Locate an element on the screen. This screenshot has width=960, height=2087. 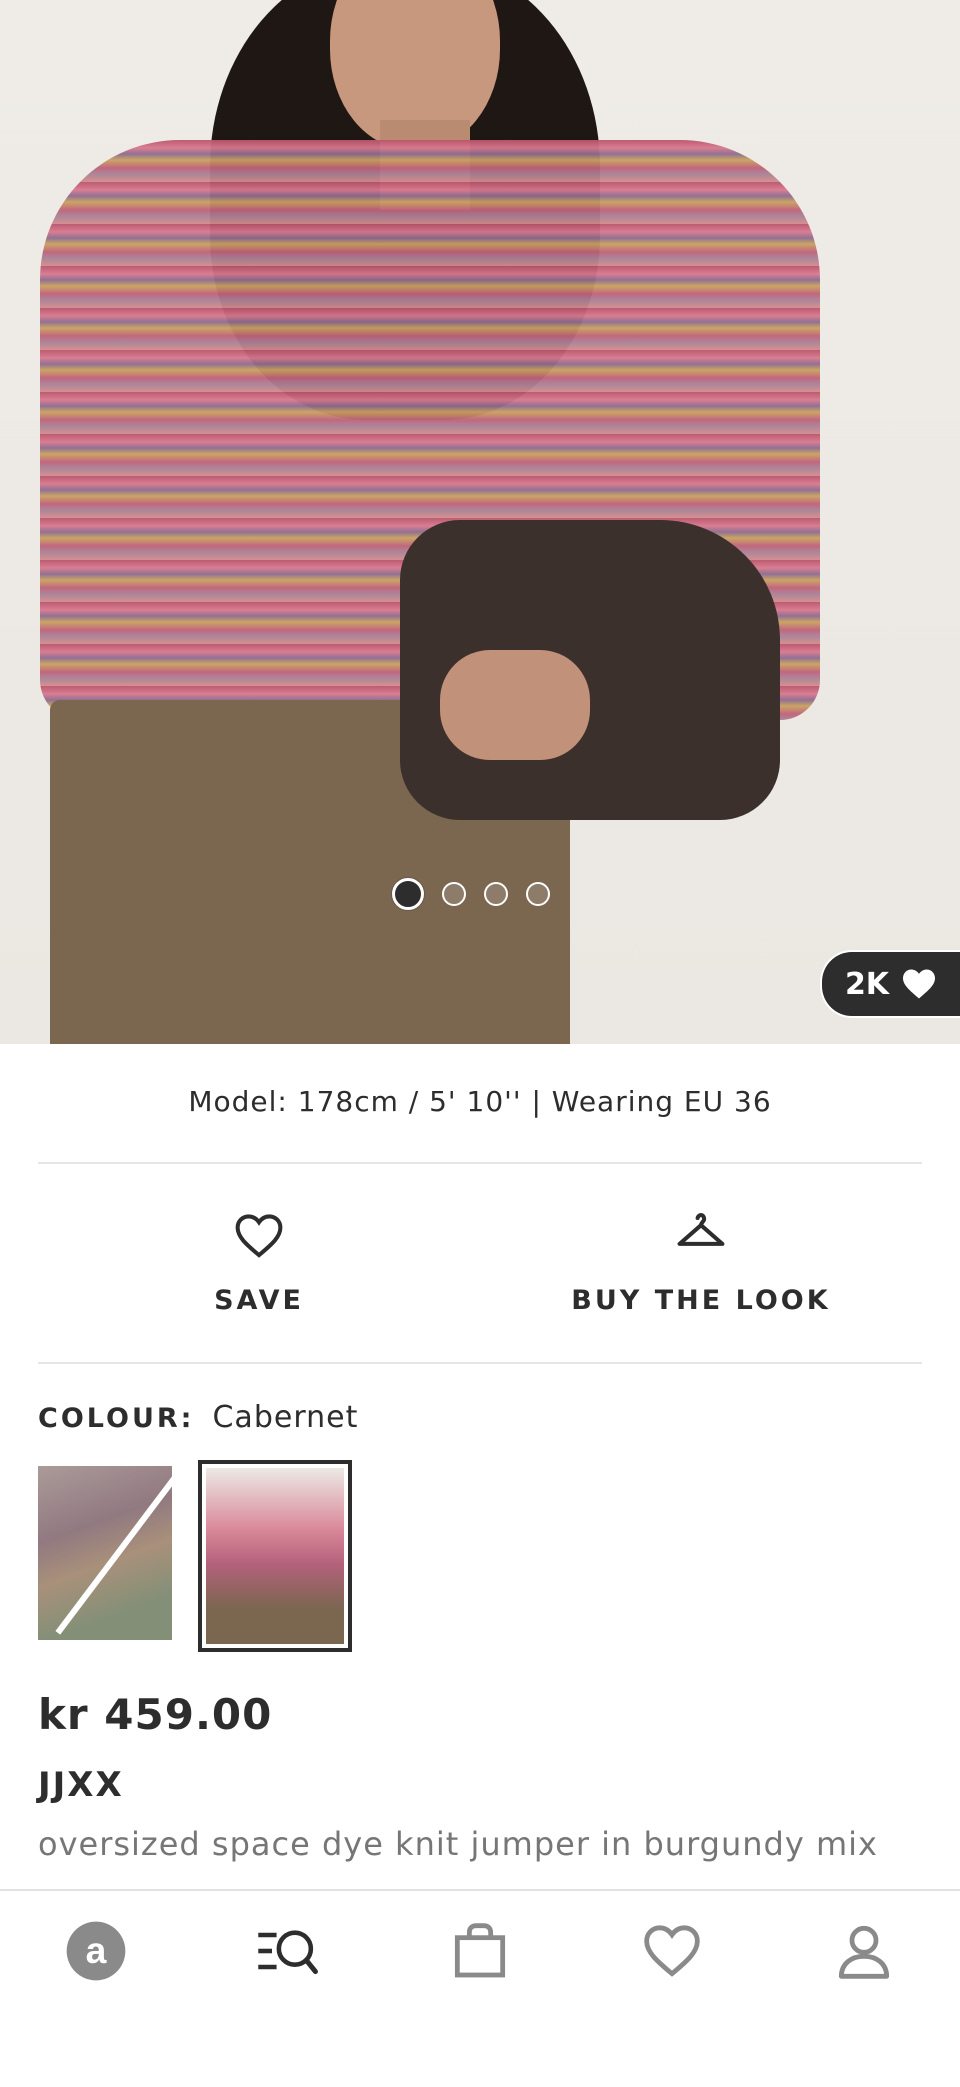
colour-label: COLOUR: is located at coordinates (116, 1418).